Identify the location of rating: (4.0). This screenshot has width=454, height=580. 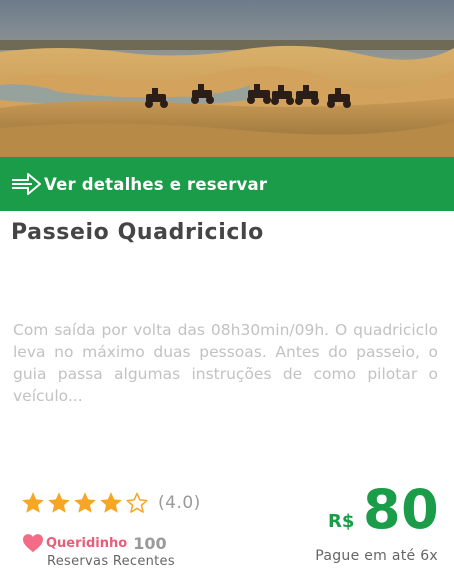
(110, 503).